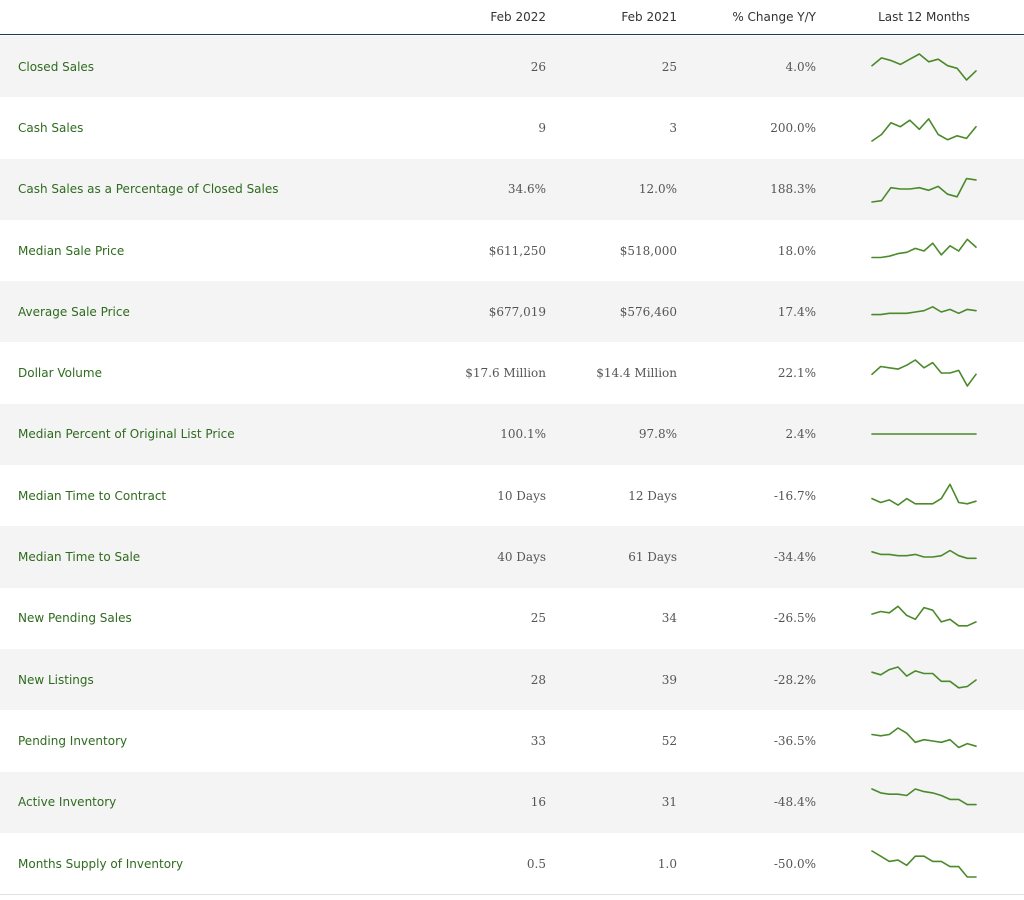 This screenshot has height=900, width=1024. What do you see at coordinates (56, 680) in the screenshot?
I see `row-label: New Listings` at bounding box center [56, 680].